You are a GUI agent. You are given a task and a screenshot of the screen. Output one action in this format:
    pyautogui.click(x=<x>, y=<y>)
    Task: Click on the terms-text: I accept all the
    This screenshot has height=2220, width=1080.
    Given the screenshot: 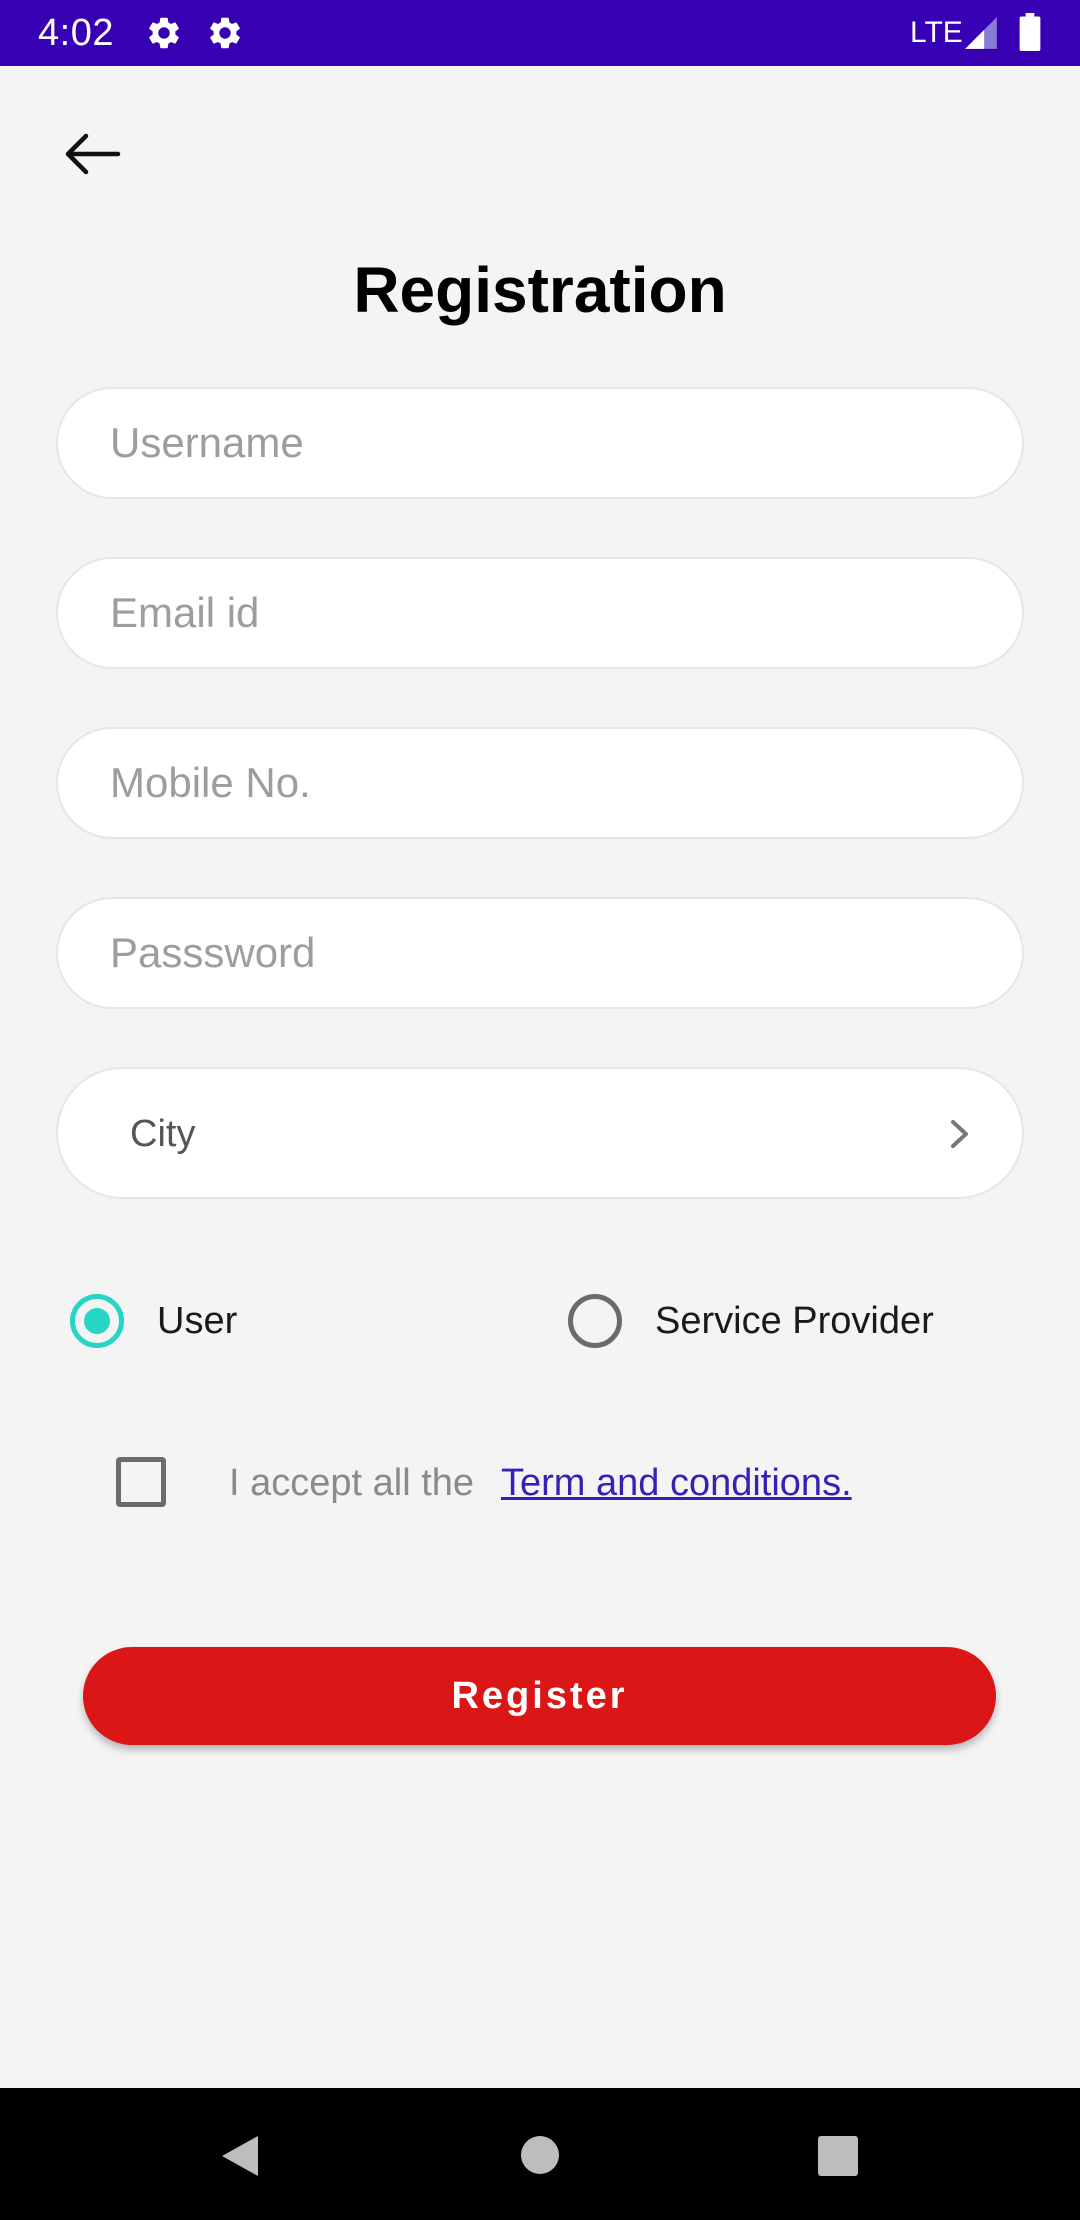 What is the action you would take?
    pyautogui.click(x=352, y=1483)
    